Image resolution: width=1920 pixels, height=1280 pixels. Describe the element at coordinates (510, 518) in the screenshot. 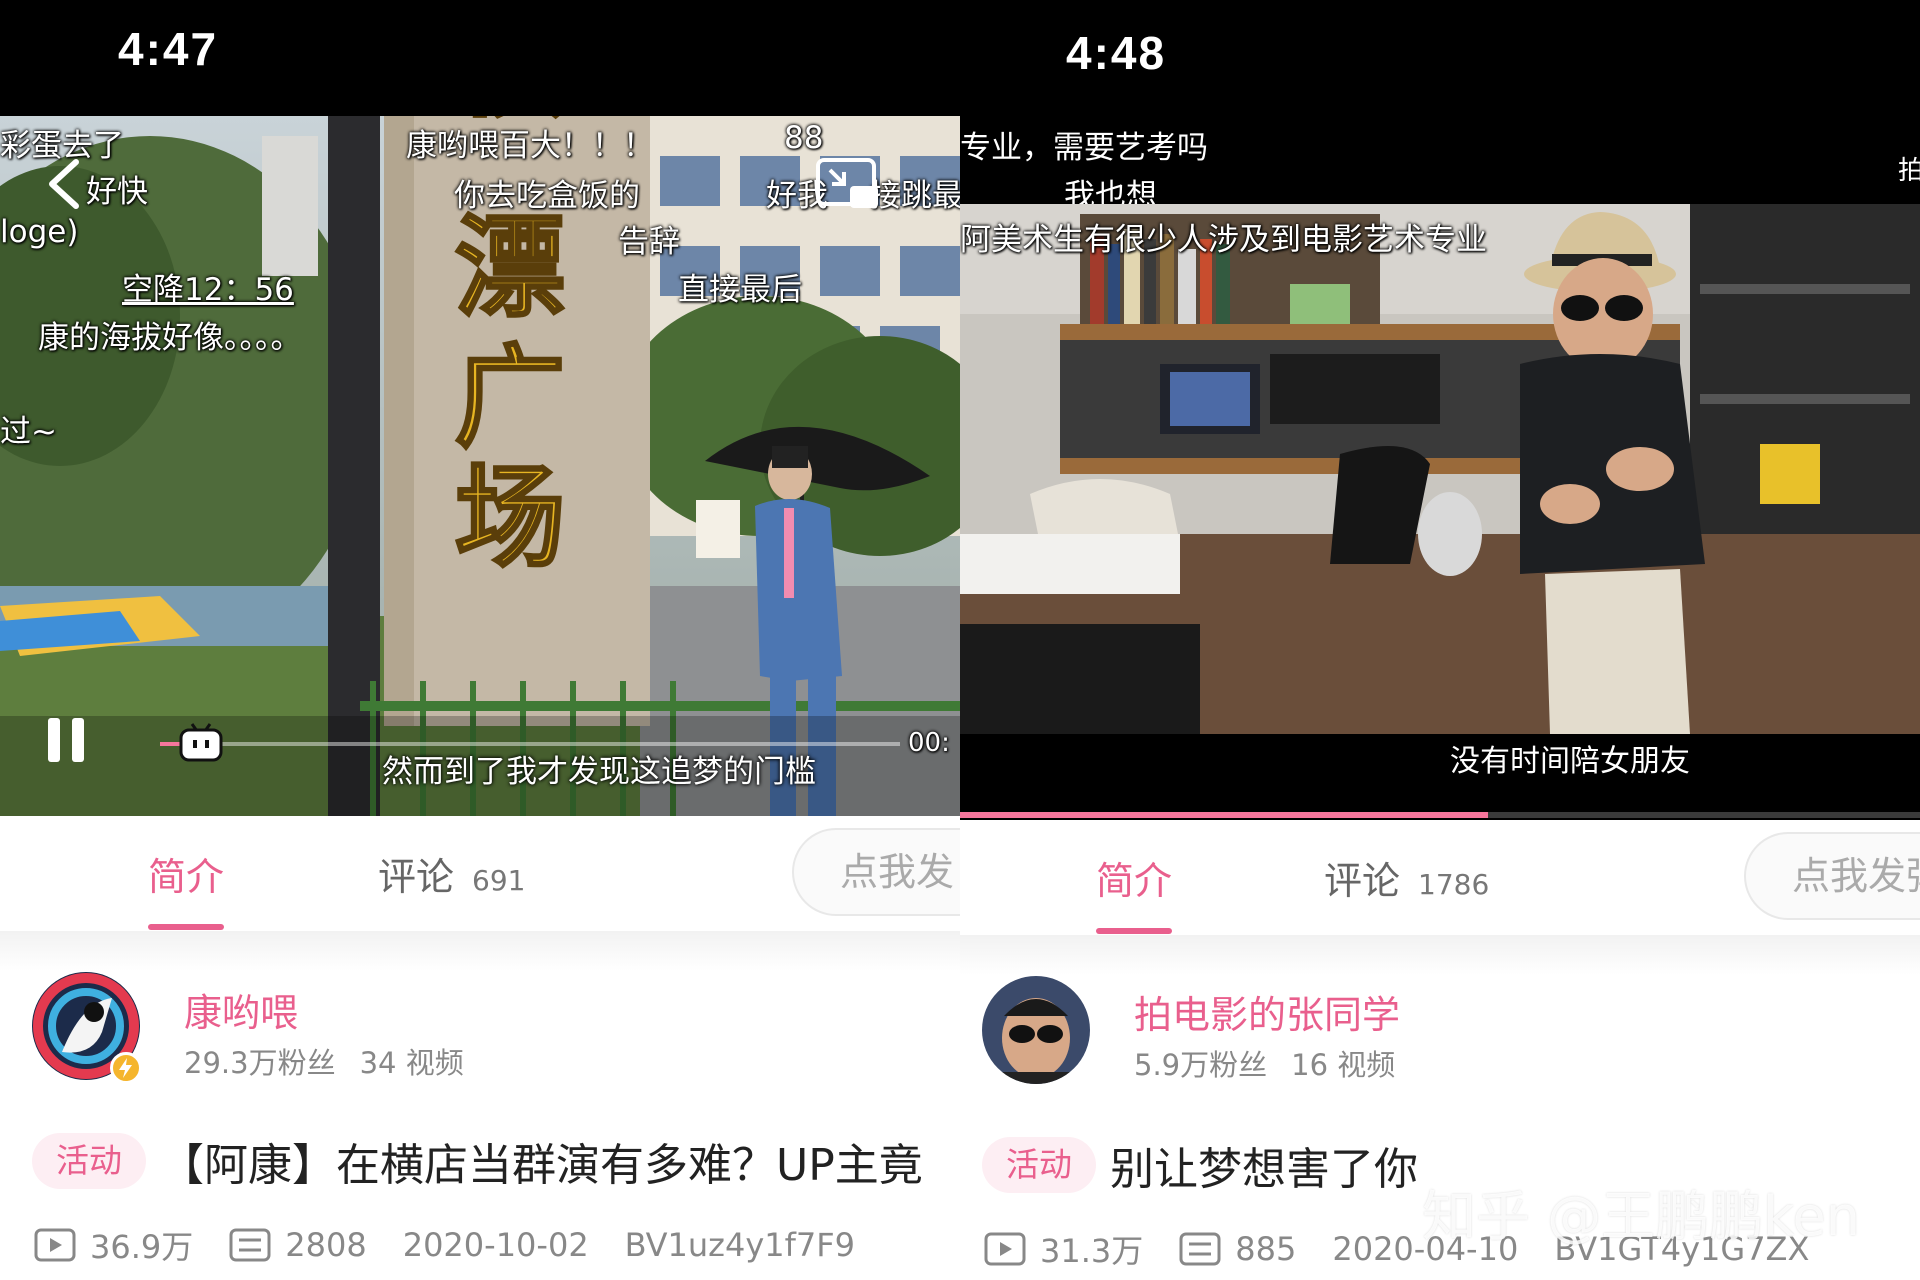

I see `sign-char: 场` at that location.